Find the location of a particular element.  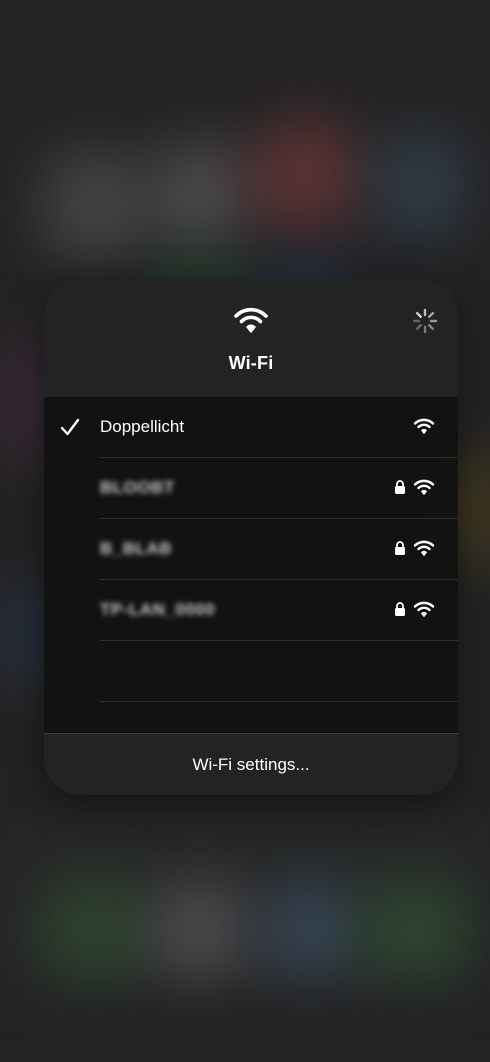

loading-spinner-icon is located at coordinates (425, 321).